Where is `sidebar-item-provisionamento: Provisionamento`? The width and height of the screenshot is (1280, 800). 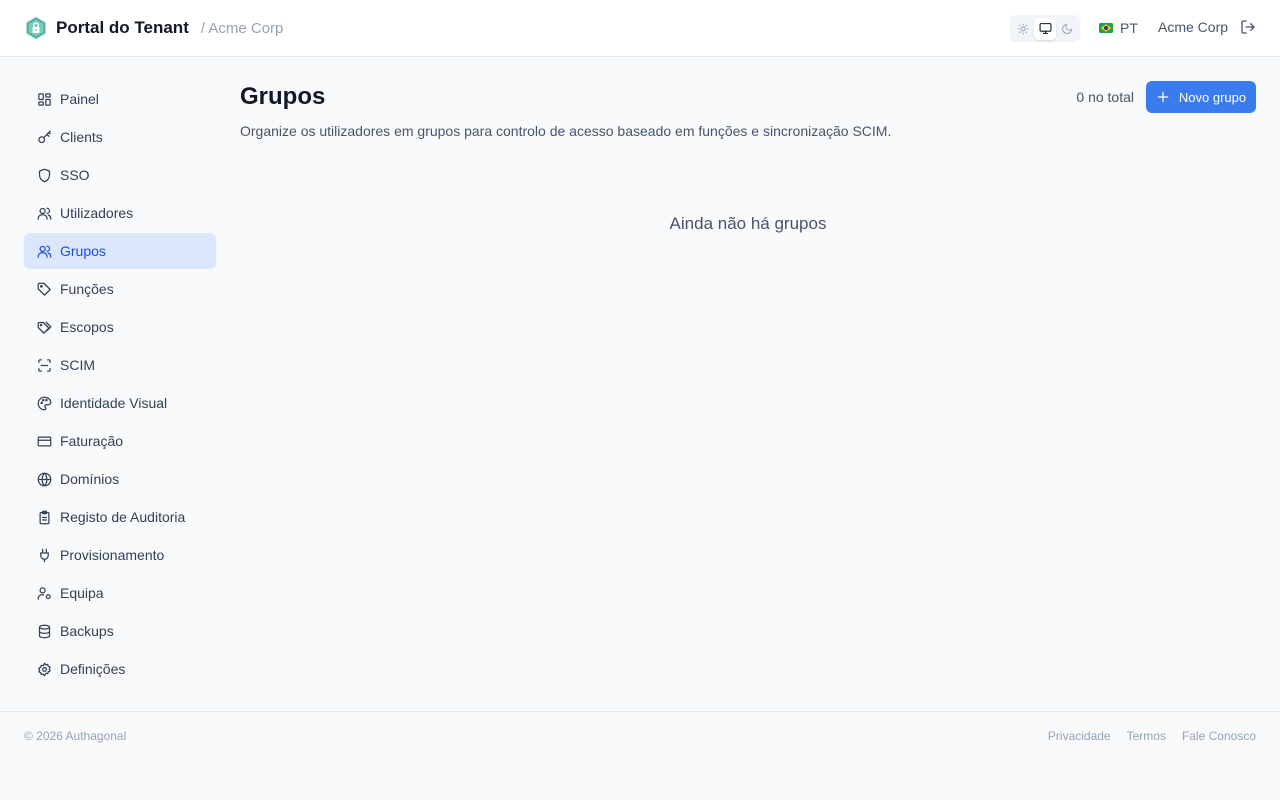 sidebar-item-provisionamento: Provisionamento is located at coordinates (120, 555).